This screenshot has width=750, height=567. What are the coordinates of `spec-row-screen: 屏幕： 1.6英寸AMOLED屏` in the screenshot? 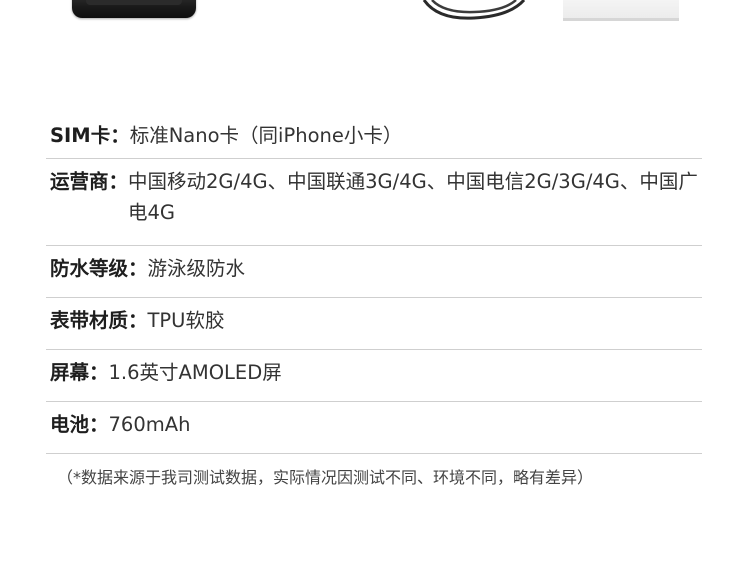 It's located at (374, 376).